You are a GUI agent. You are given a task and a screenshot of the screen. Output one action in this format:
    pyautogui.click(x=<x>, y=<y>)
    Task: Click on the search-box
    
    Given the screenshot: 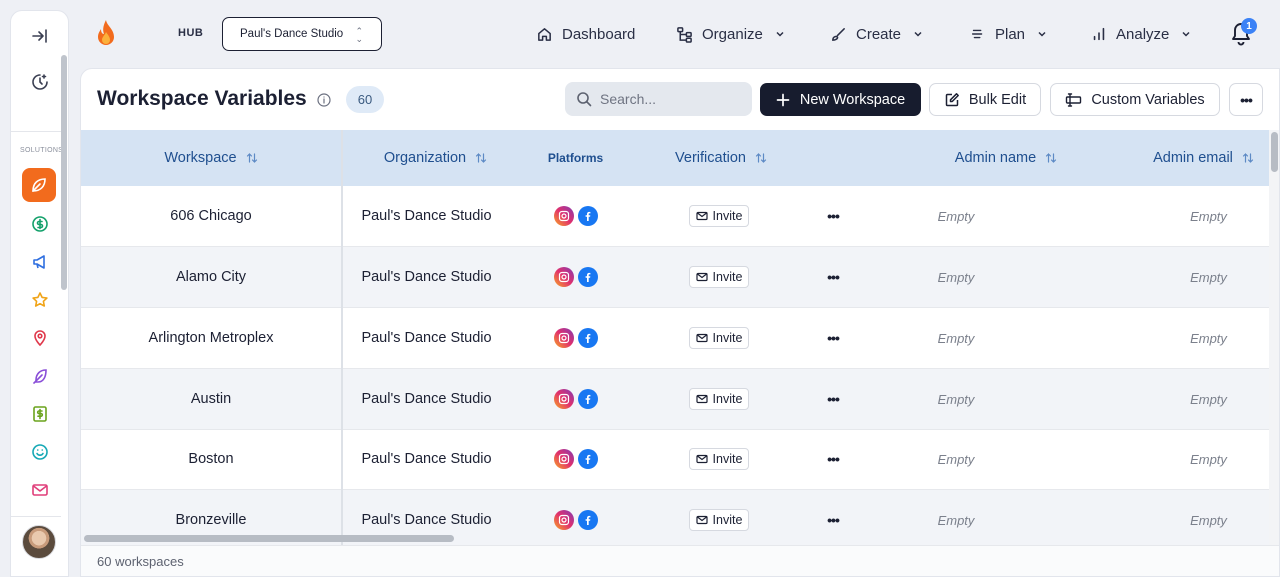 What is the action you would take?
    pyautogui.click(x=658, y=99)
    